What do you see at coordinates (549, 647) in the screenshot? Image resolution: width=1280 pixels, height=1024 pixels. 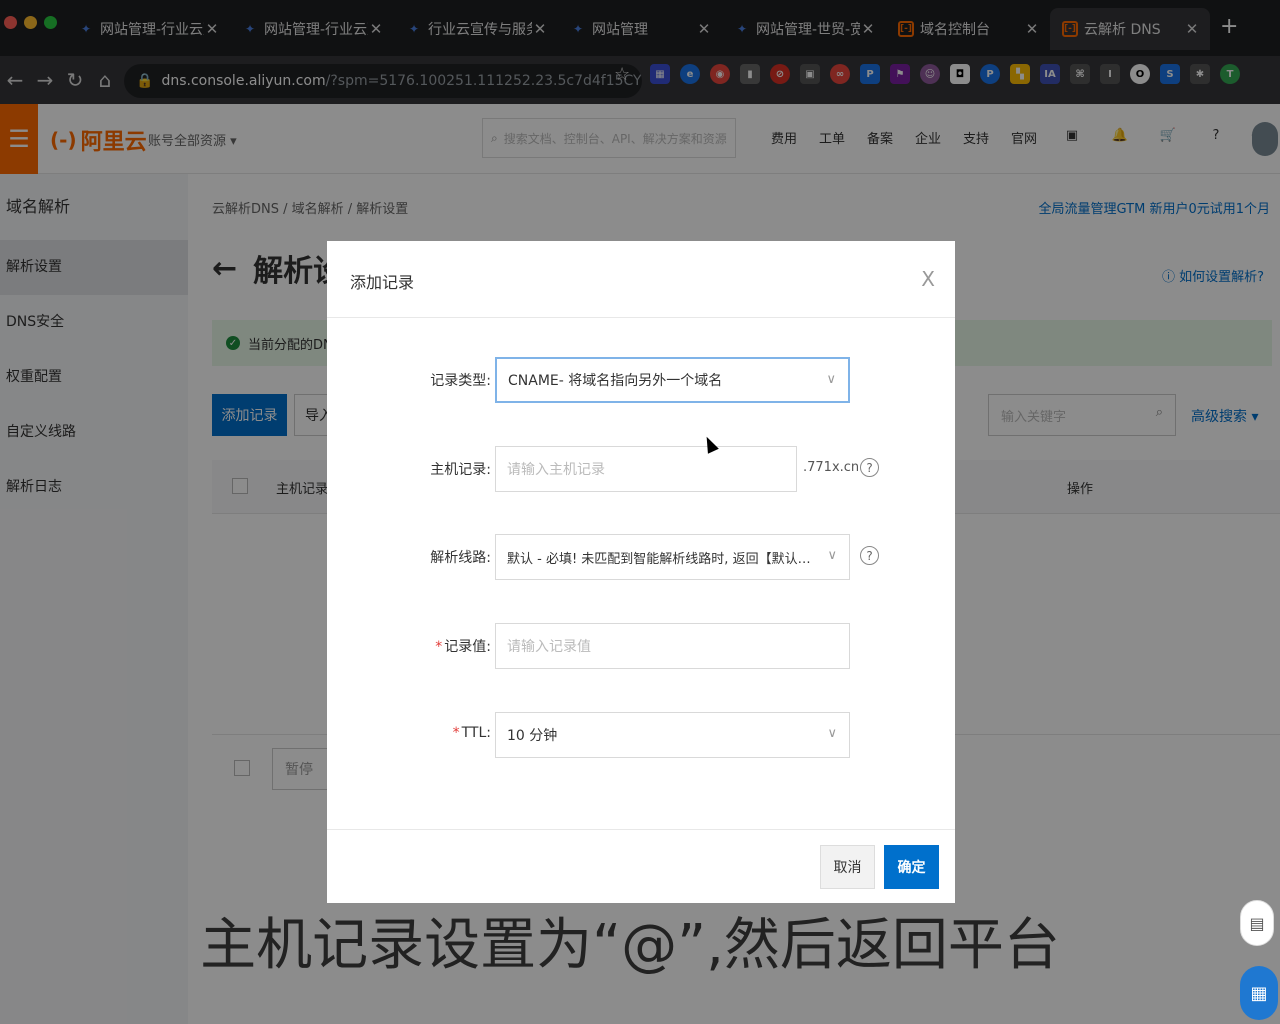 I see `record-value-placeholder: 请输入记录值` at bounding box center [549, 647].